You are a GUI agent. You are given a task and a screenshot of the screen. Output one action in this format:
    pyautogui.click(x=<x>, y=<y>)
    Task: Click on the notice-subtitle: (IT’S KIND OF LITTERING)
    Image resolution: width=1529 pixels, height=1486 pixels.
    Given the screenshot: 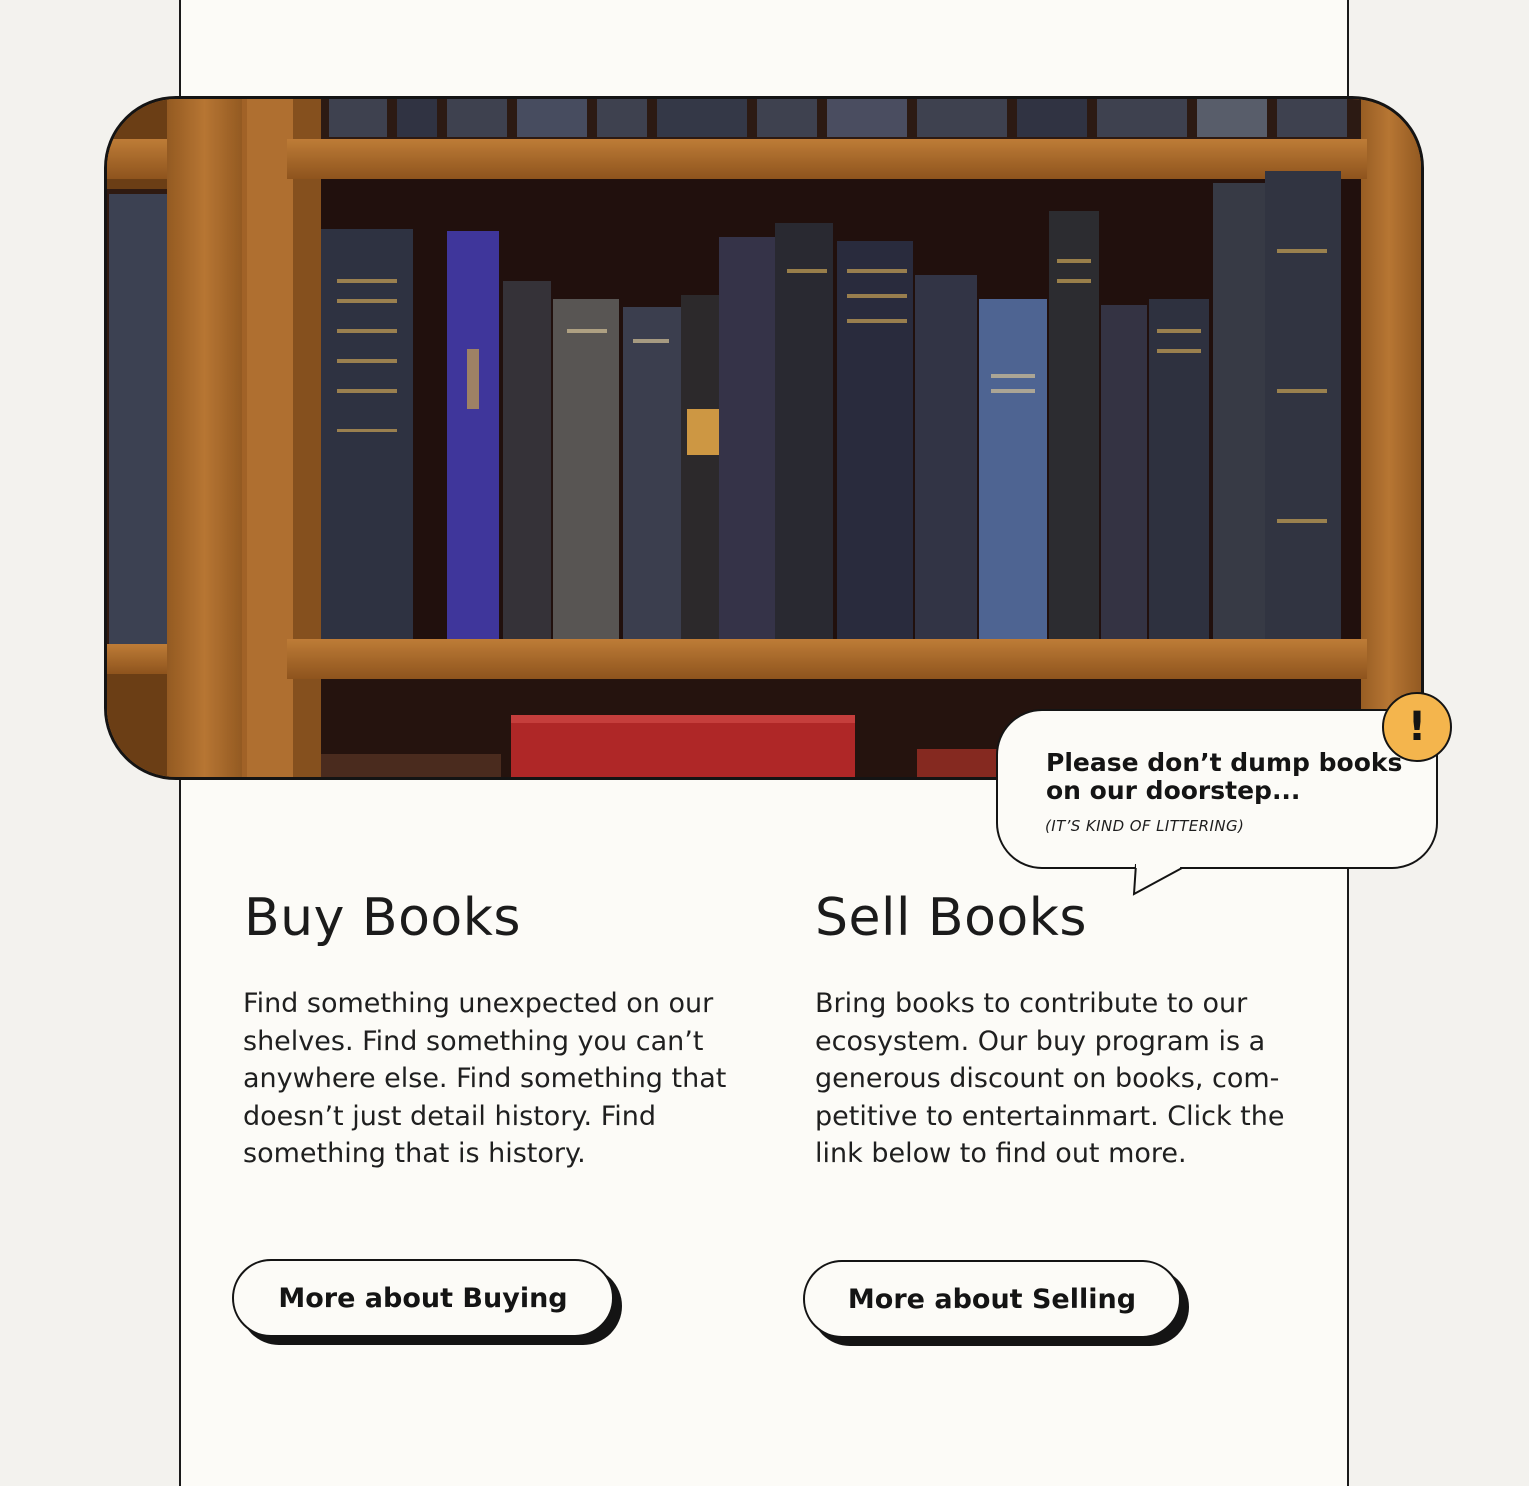 What is the action you would take?
    pyautogui.click(x=1145, y=826)
    